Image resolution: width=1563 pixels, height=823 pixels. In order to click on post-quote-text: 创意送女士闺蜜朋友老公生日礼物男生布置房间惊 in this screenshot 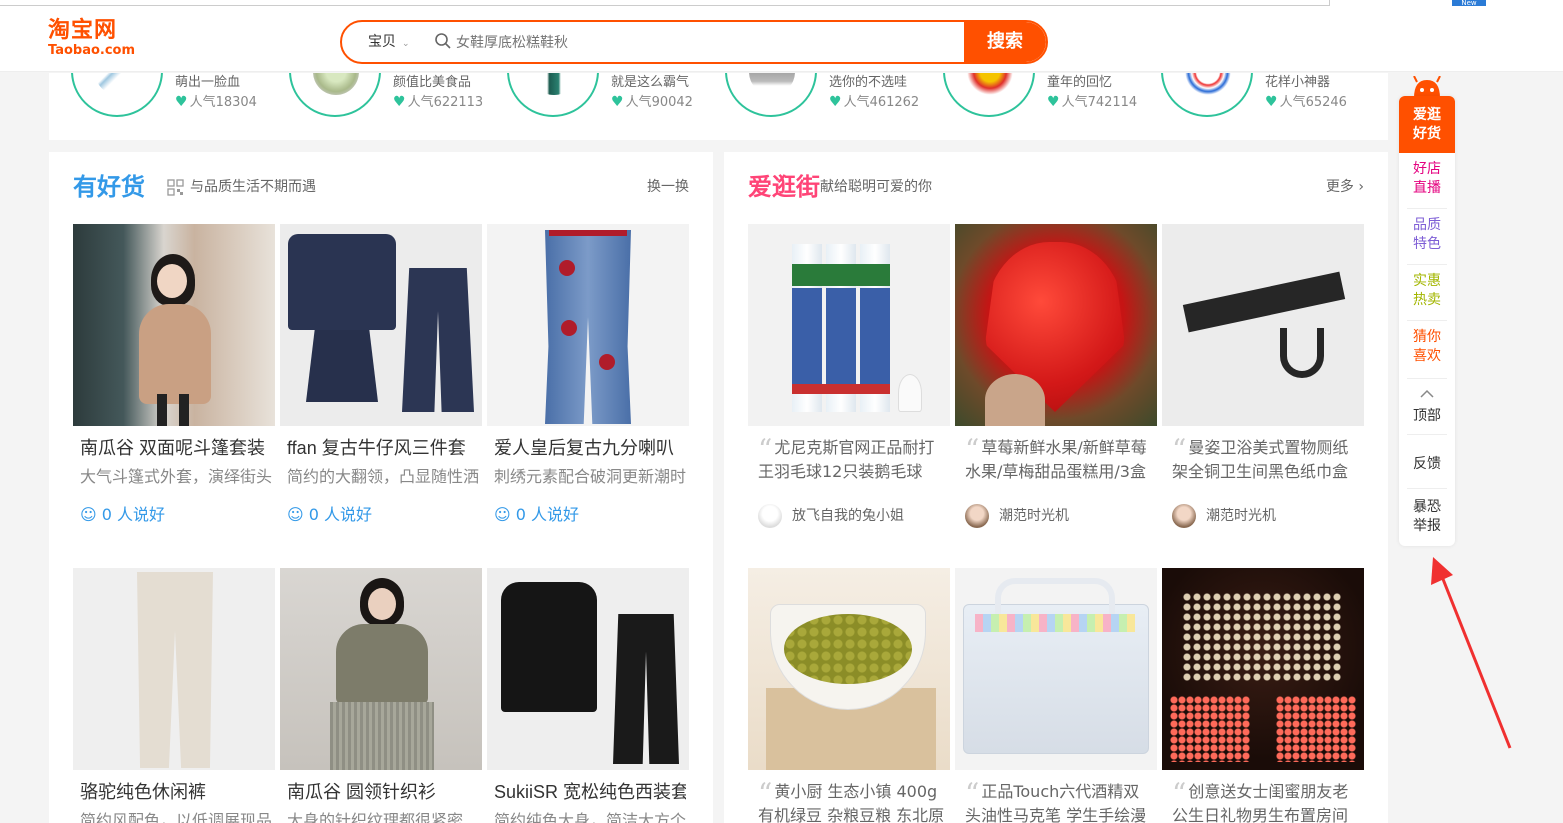, I will do `click(1260, 802)`.